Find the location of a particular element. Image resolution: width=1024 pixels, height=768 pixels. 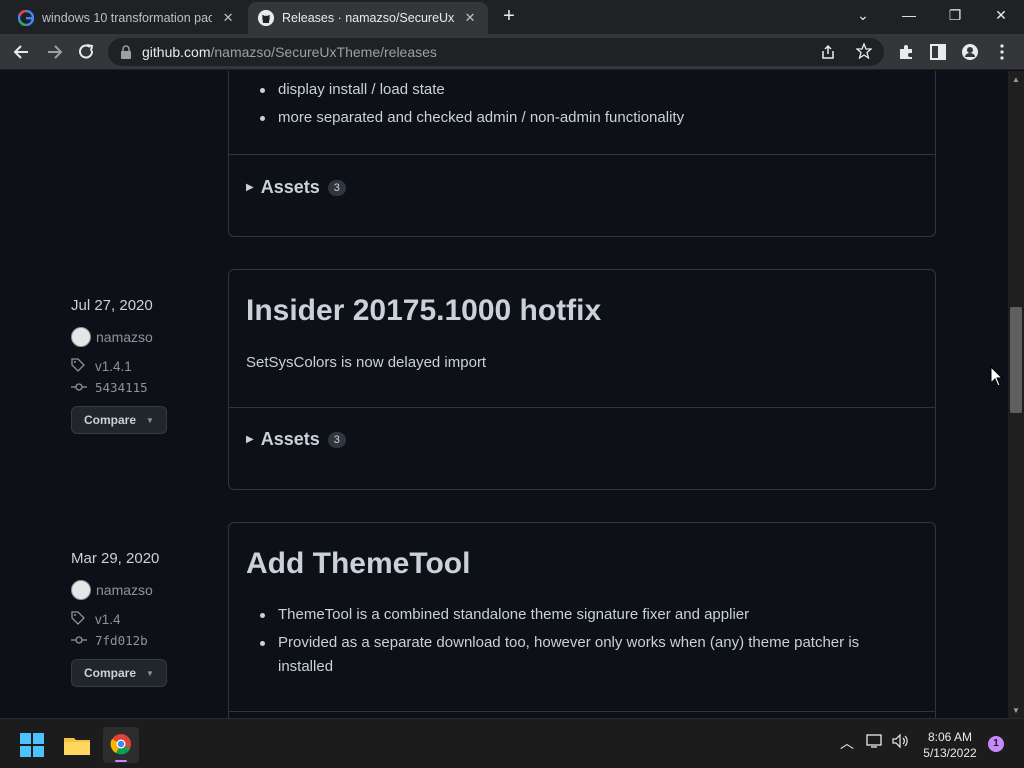

tab-releases: Releases · namazso/SecureUxThe ✕ is located at coordinates (368, 18).